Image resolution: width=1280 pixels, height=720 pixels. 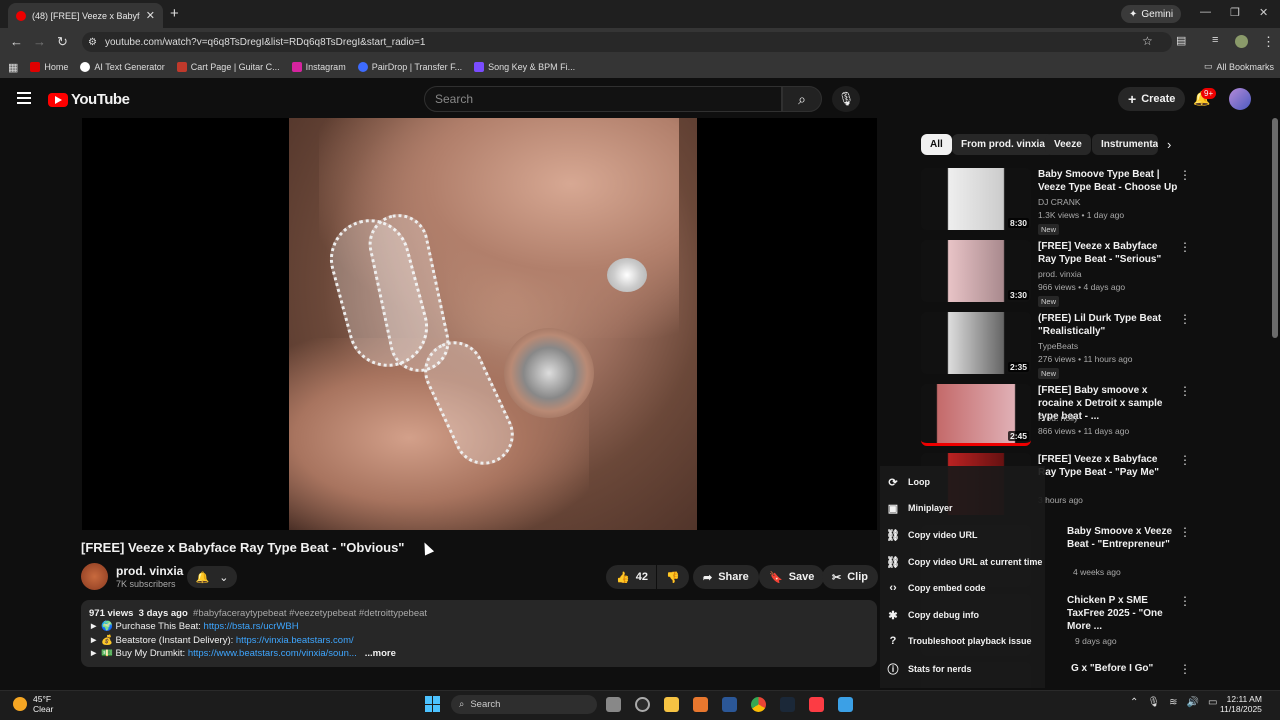 What do you see at coordinates (318, 67) in the screenshot?
I see `bookmark-instagram: Instagram` at bounding box center [318, 67].